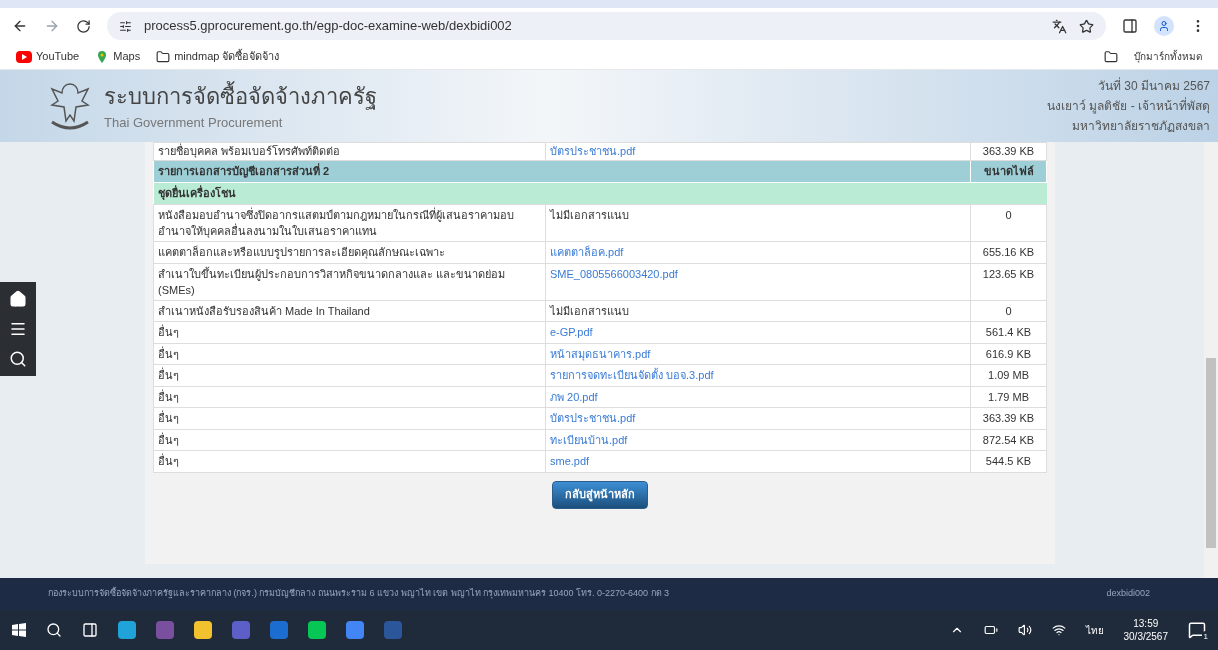  What do you see at coordinates (1008, 375) in the screenshot?
I see `table-cell: 1.09 MB` at bounding box center [1008, 375].